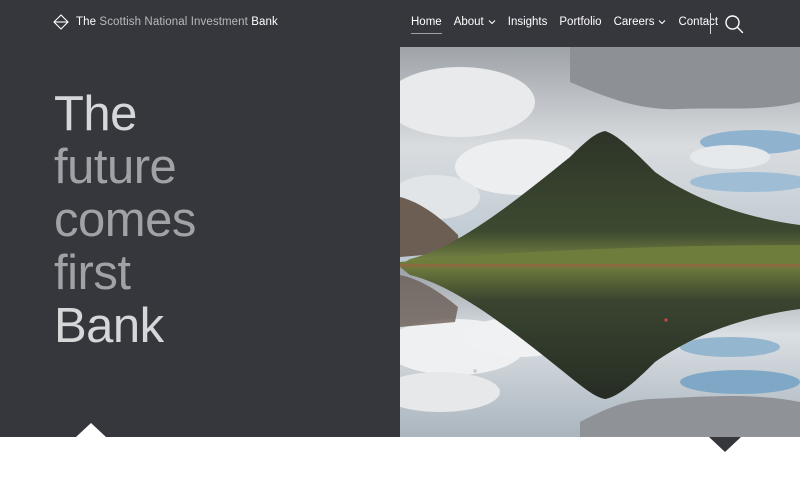 The width and height of the screenshot is (800, 500). What do you see at coordinates (173, 22) in the screenshot?
I see `brand-middle: Scottish National Investment` at bounding box center [173, 22].